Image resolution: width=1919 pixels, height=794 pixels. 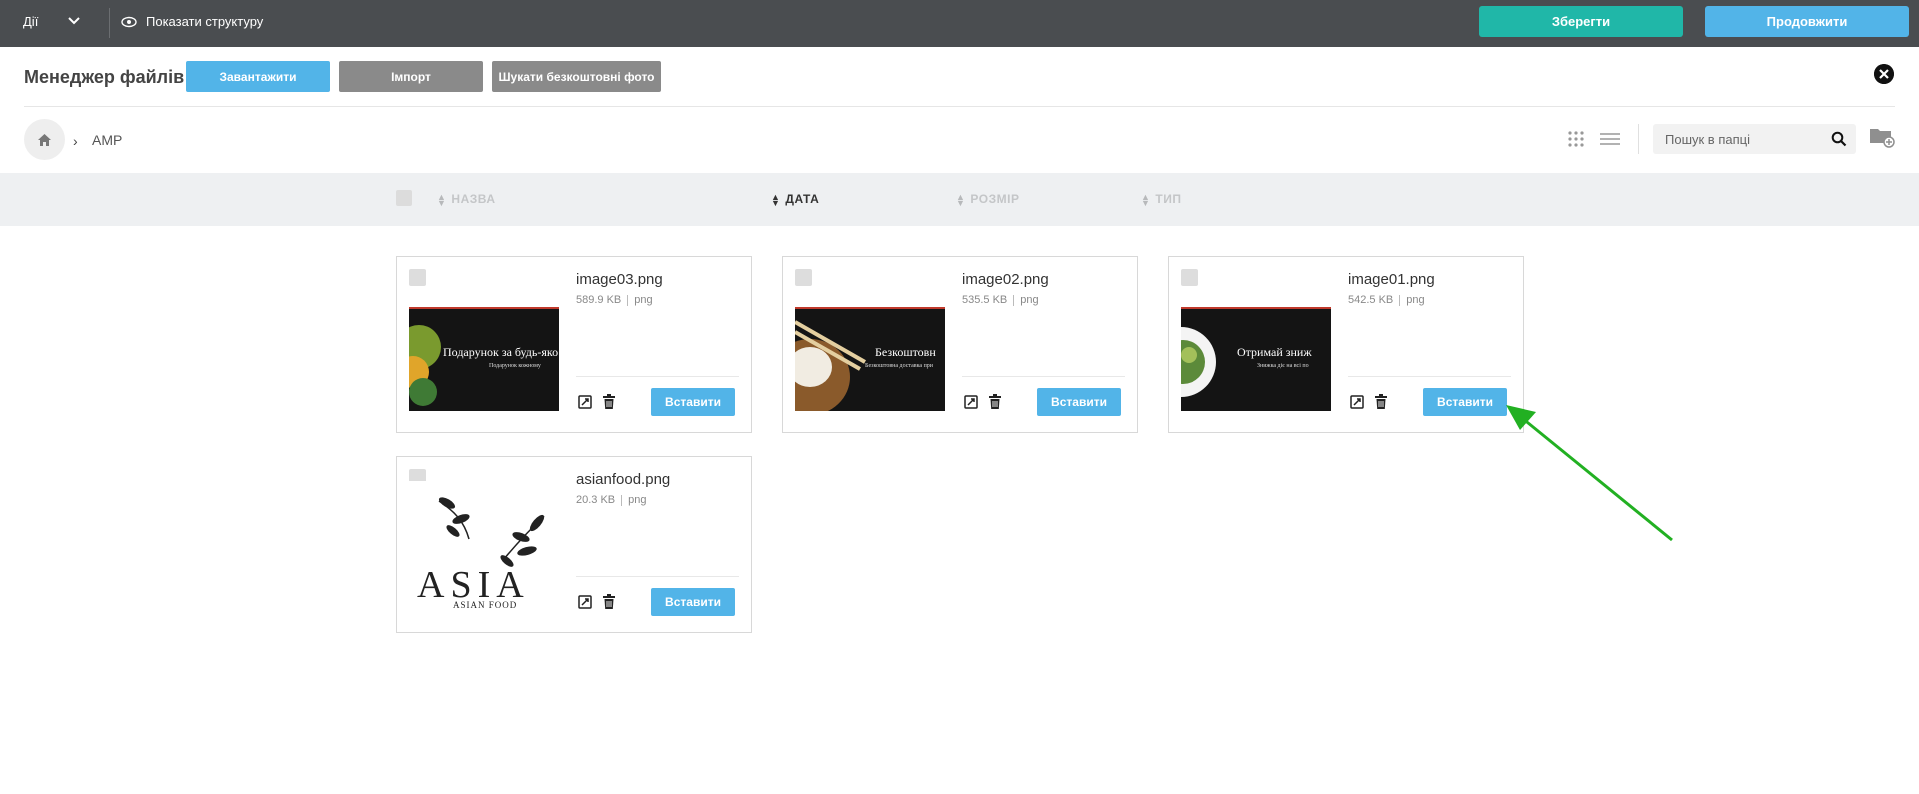 I want to click on search-icon, so click(x=1839, y=139).